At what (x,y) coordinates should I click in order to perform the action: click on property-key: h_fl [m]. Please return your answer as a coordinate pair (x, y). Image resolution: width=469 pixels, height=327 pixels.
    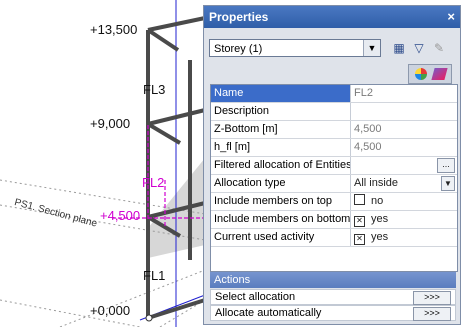
    Looking at the image, I should click on (281, 147).